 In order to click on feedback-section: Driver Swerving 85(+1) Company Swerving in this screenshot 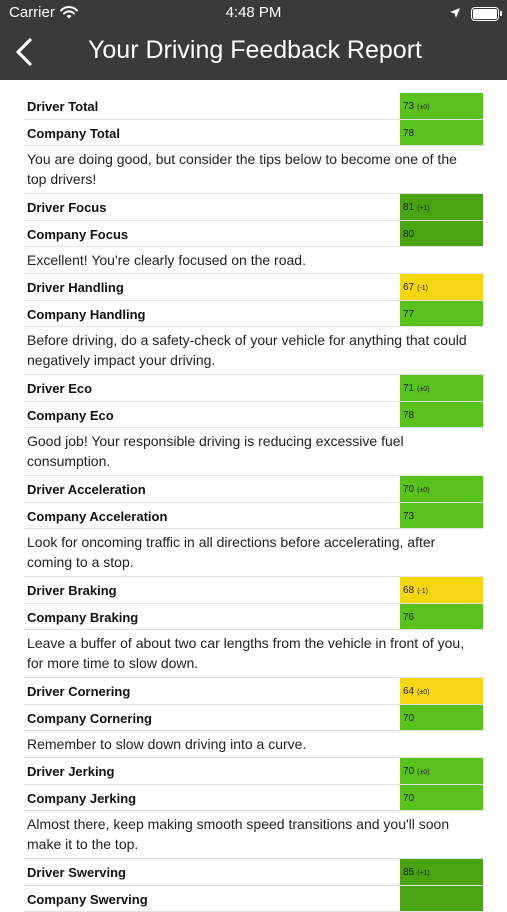, I will do `click(253, 885)`.